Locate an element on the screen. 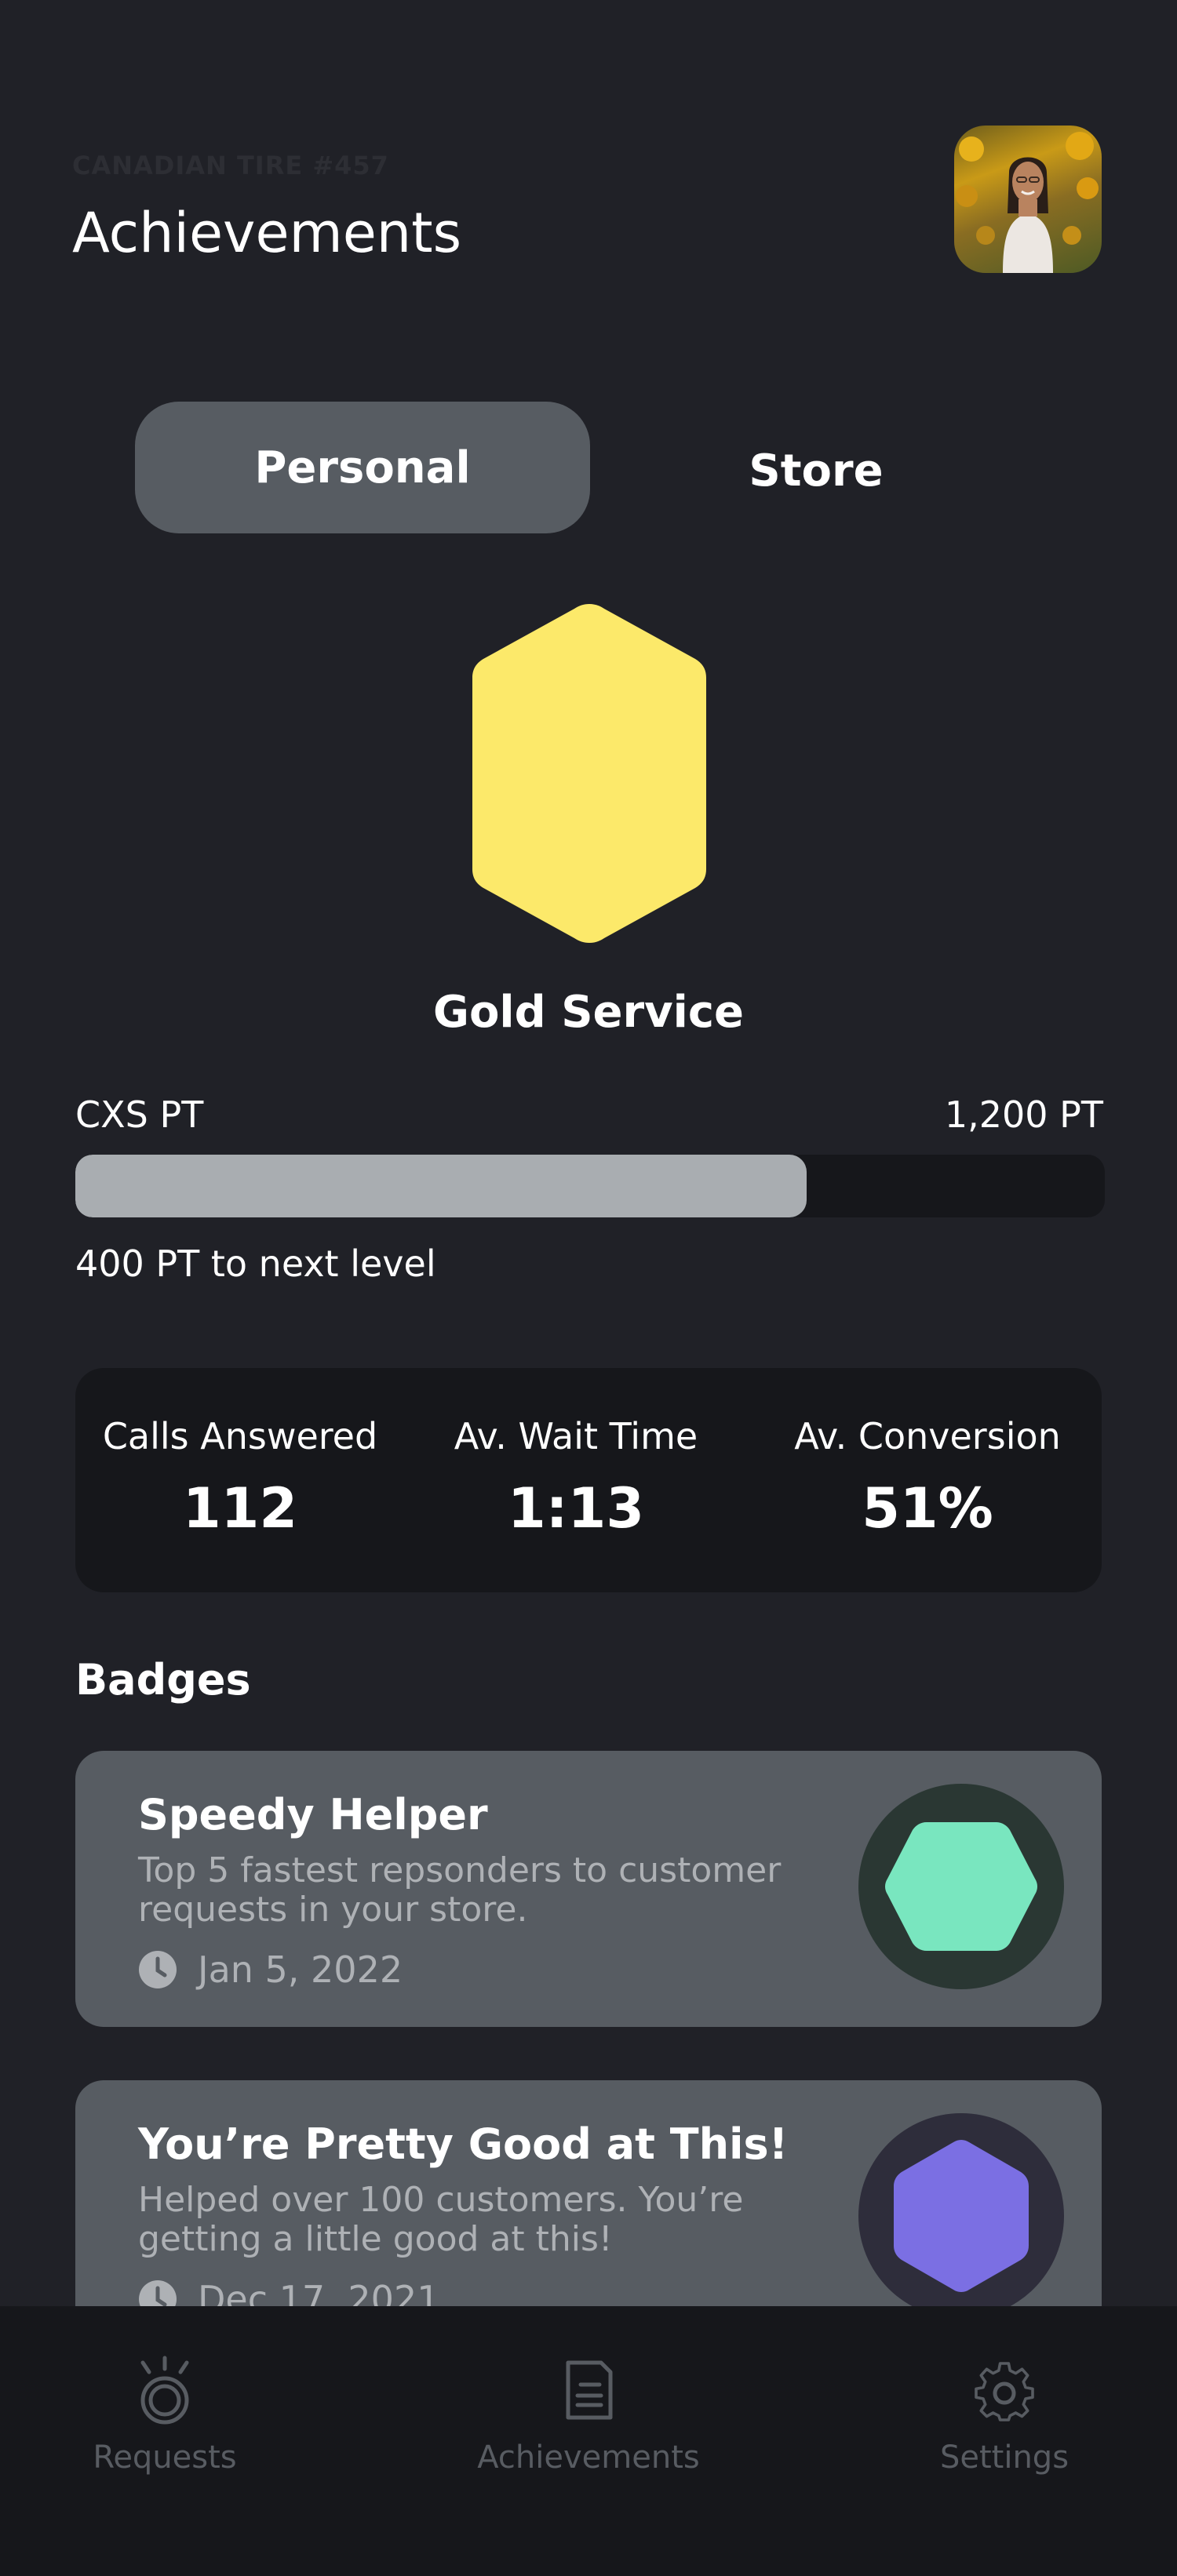  points-progress-fill is located at coordinates (441, 1186).